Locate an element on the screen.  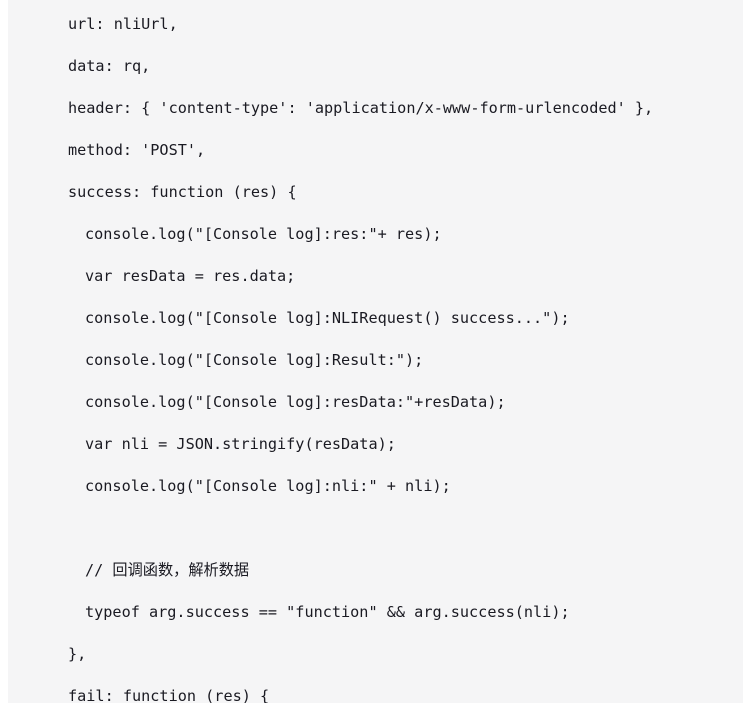
code-line: console.log("[Console log]:res:"+ res); is located at coordinates (263, 234).